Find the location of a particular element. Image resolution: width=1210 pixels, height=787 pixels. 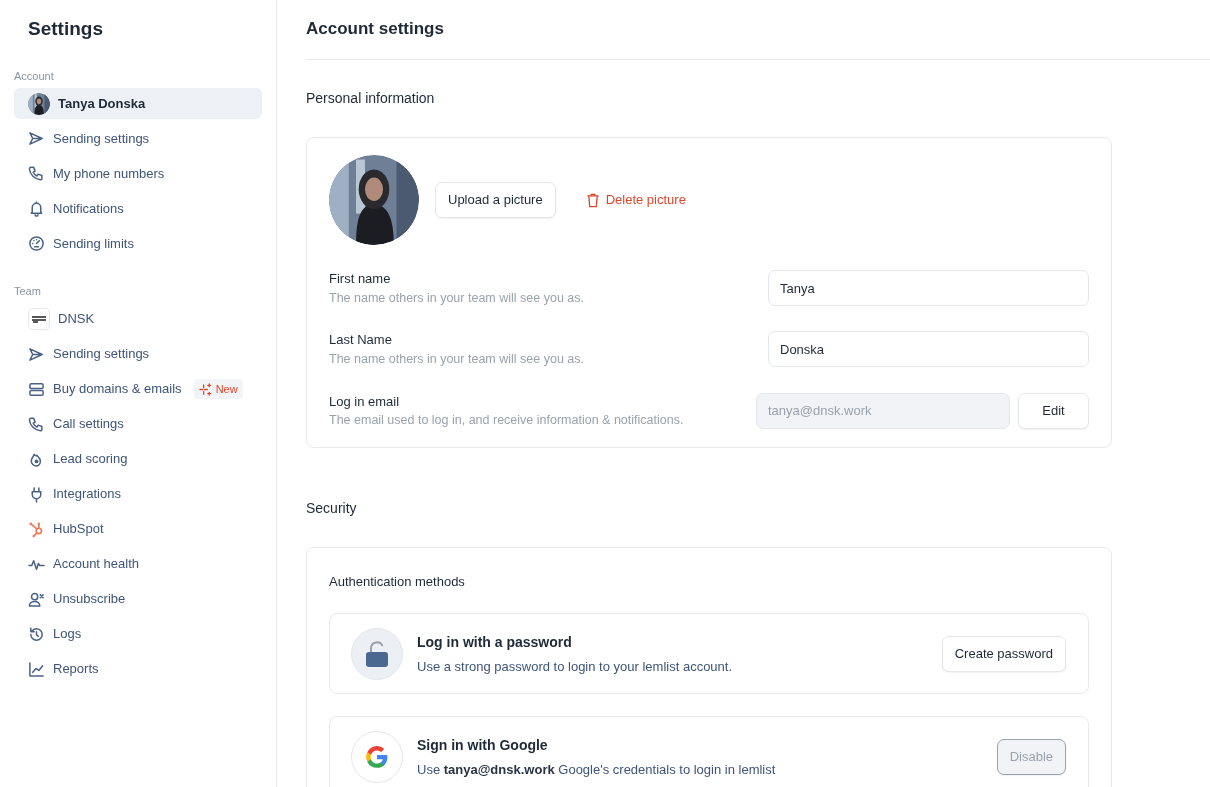

sidebar-item: Lead scoring is located at coordinates (138, 459).